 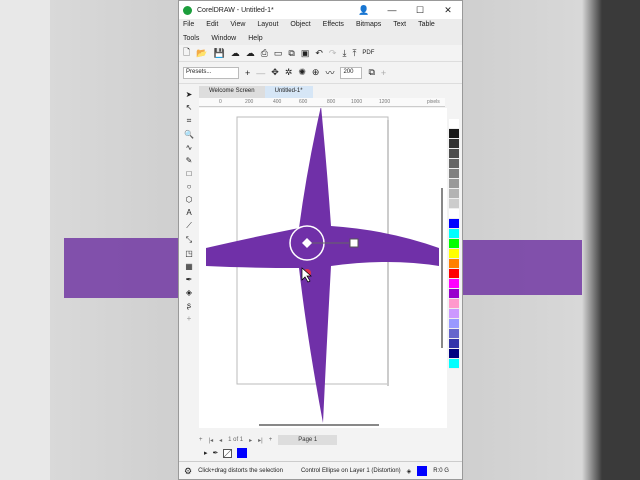 What do you see at coordinates (201, 440) in the screenshot?
I see `add-page-icon: +` at bounding box center [201, 440].